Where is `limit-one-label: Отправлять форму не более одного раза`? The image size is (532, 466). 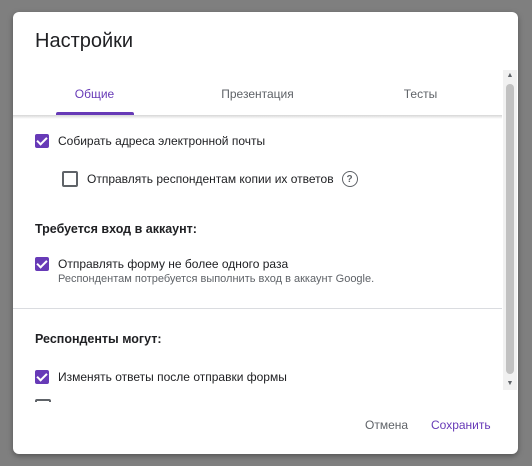
limit-one-label: Отправлять форму не более одного раза is located at coordinates (173, 264).